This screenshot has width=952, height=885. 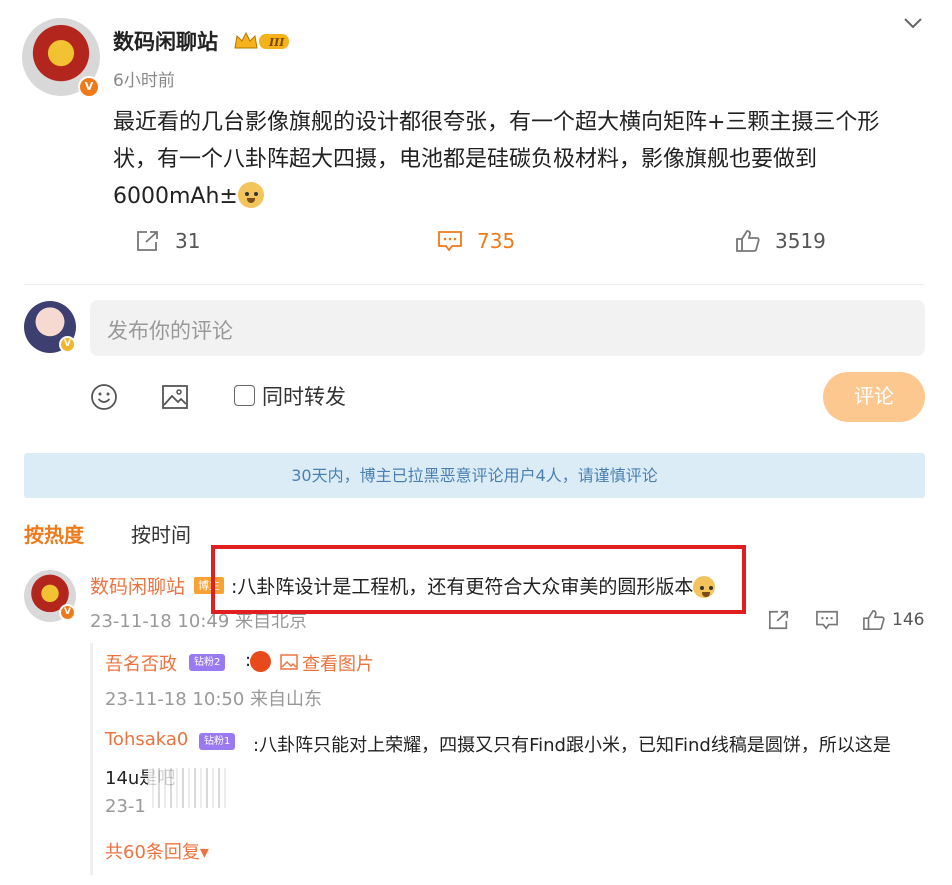 I want to click on render-glitch, so click(x=188, y=788).